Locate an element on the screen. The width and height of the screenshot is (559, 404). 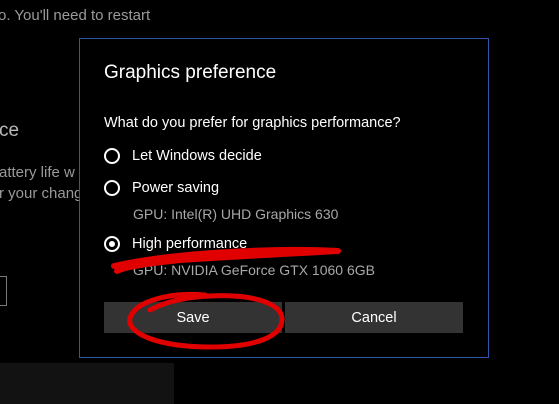
background-section-heading: ce is located at coordinates (10, 130).